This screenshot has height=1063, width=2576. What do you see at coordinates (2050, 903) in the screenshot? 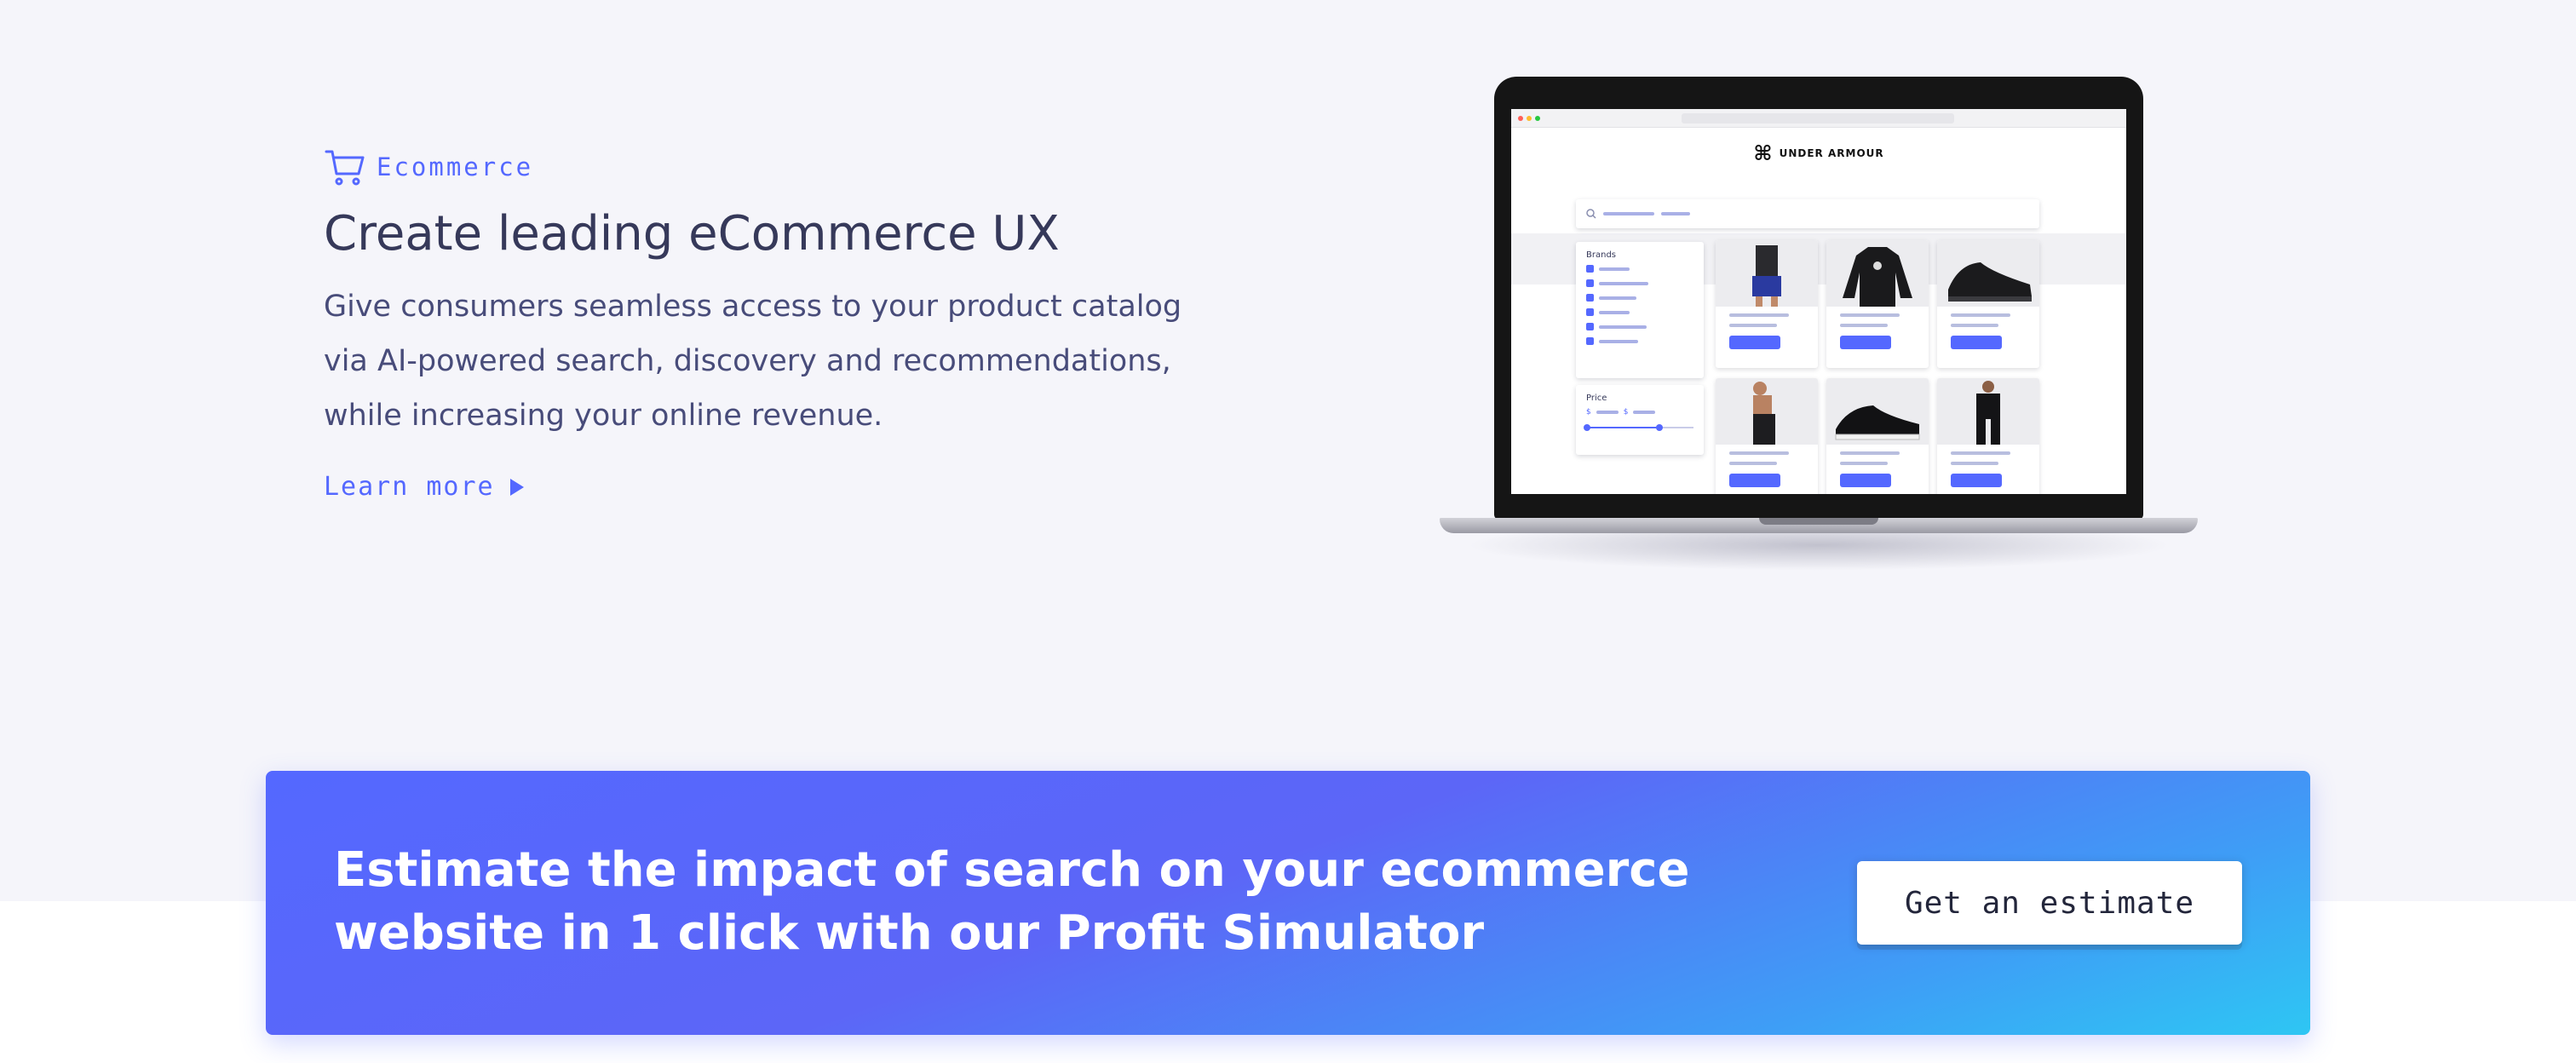
I see `get-estimate-button: Get an estimate` at bounding box center [2050, 903].